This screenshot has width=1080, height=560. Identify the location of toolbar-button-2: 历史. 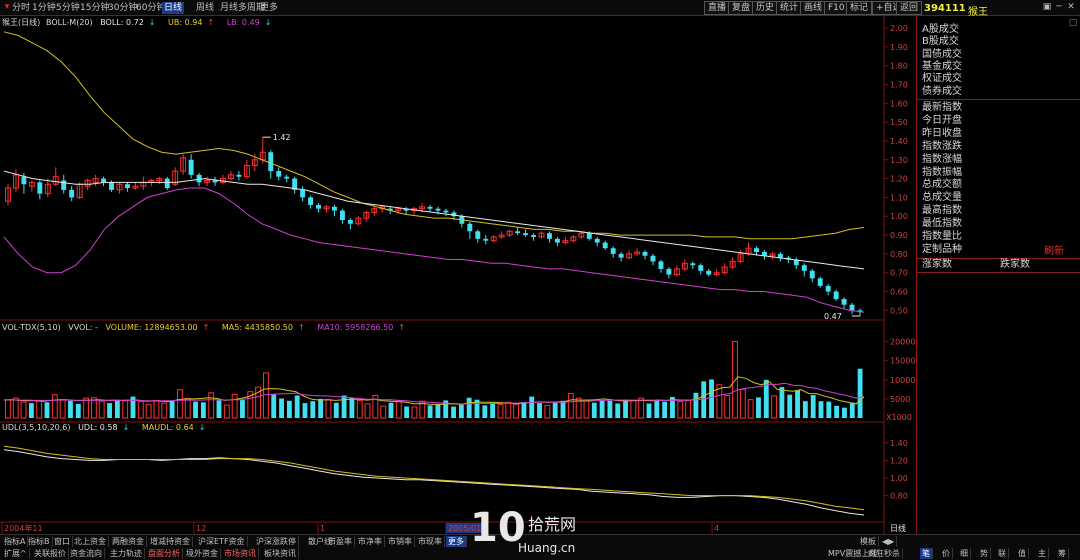
(765, 8).